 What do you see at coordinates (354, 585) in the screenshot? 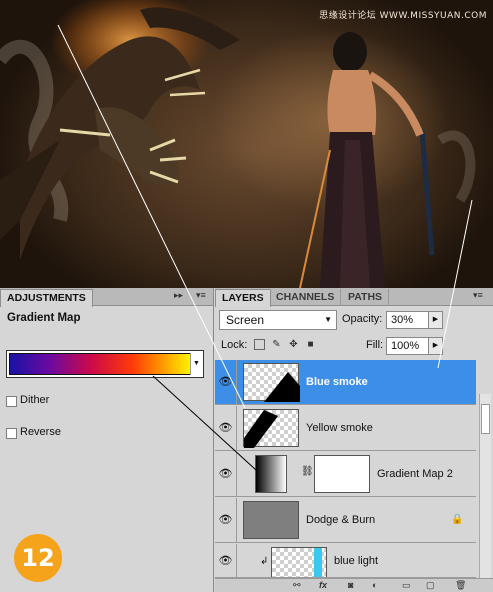
I see `layers-toolbar: ⚯ fx ◙ ◐ ▭ ▢ 🗑` at bounding box center [354, 585].